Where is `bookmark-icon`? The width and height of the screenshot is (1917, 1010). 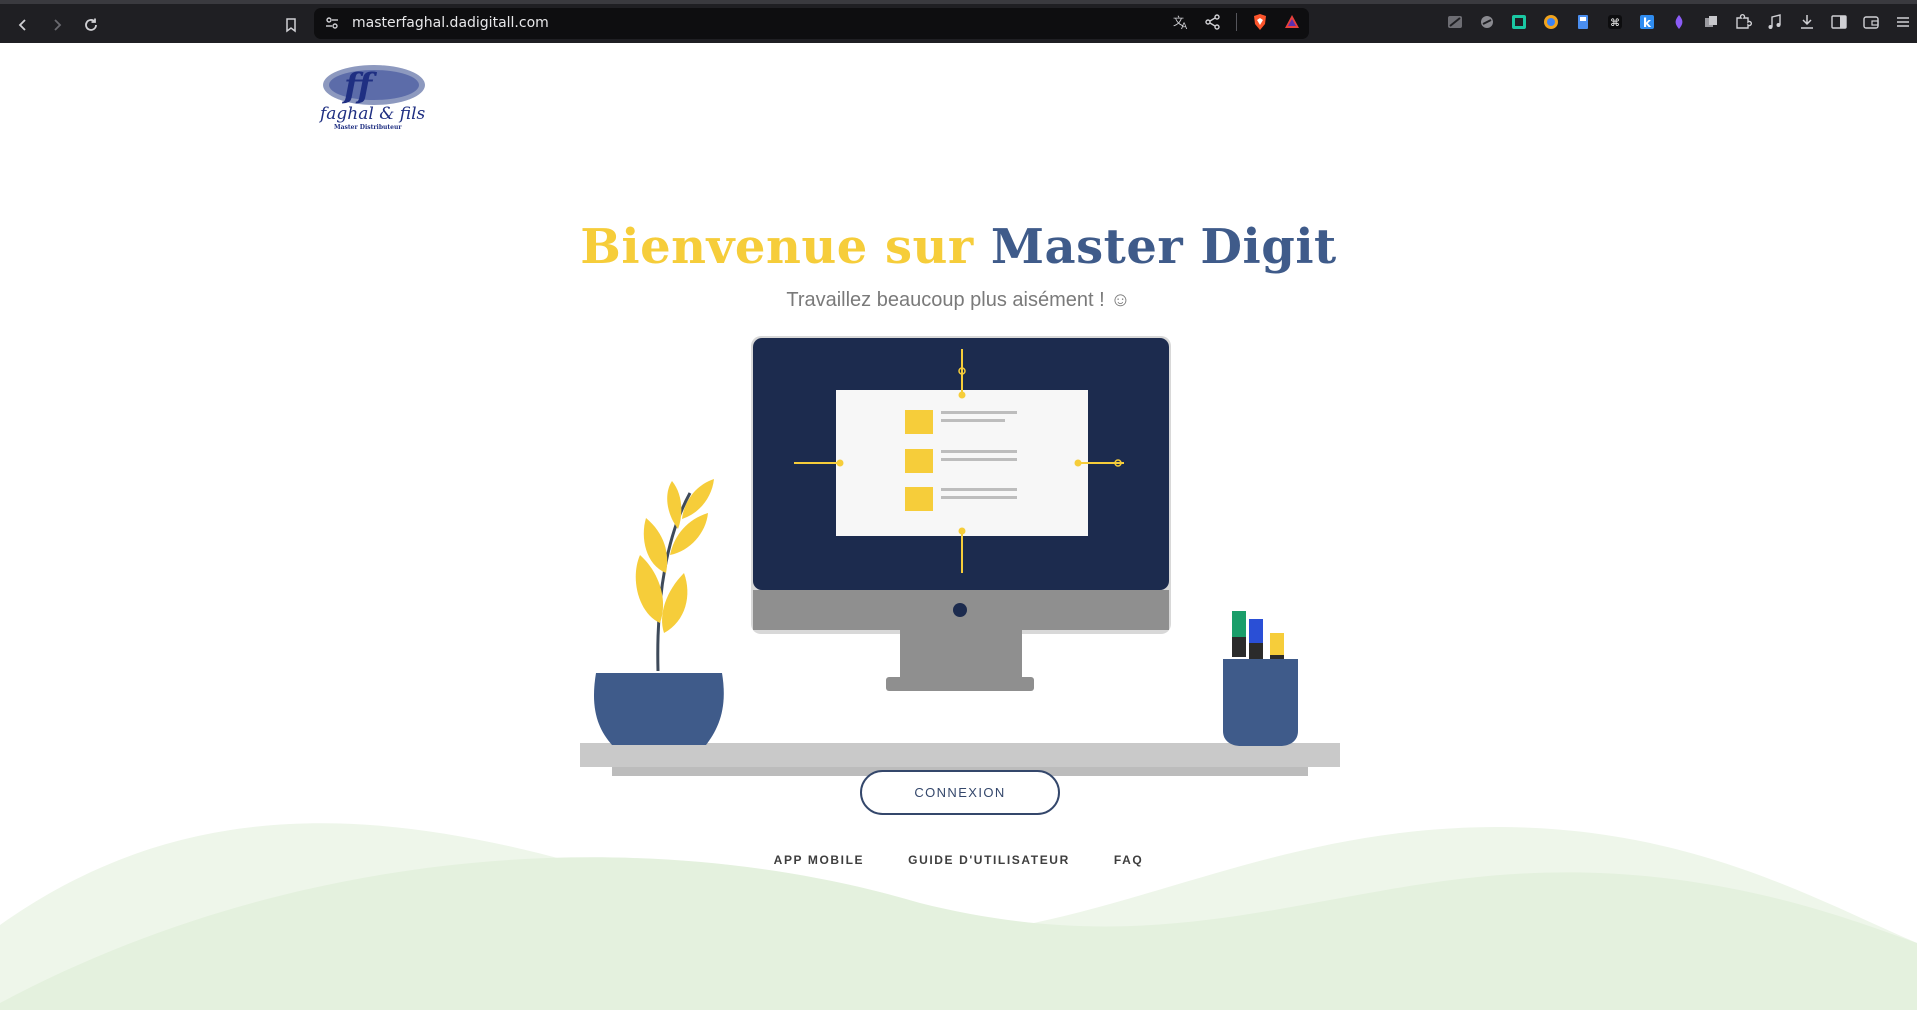
bookmark-icon is located at coordinates (291, 25).